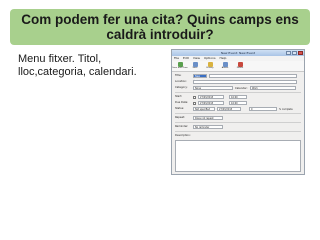 The image size is (320, 240). What do you see at coordinates (194, 97) in the screenshot?
I see `start-checkbox` at bounding box center [194, 97].